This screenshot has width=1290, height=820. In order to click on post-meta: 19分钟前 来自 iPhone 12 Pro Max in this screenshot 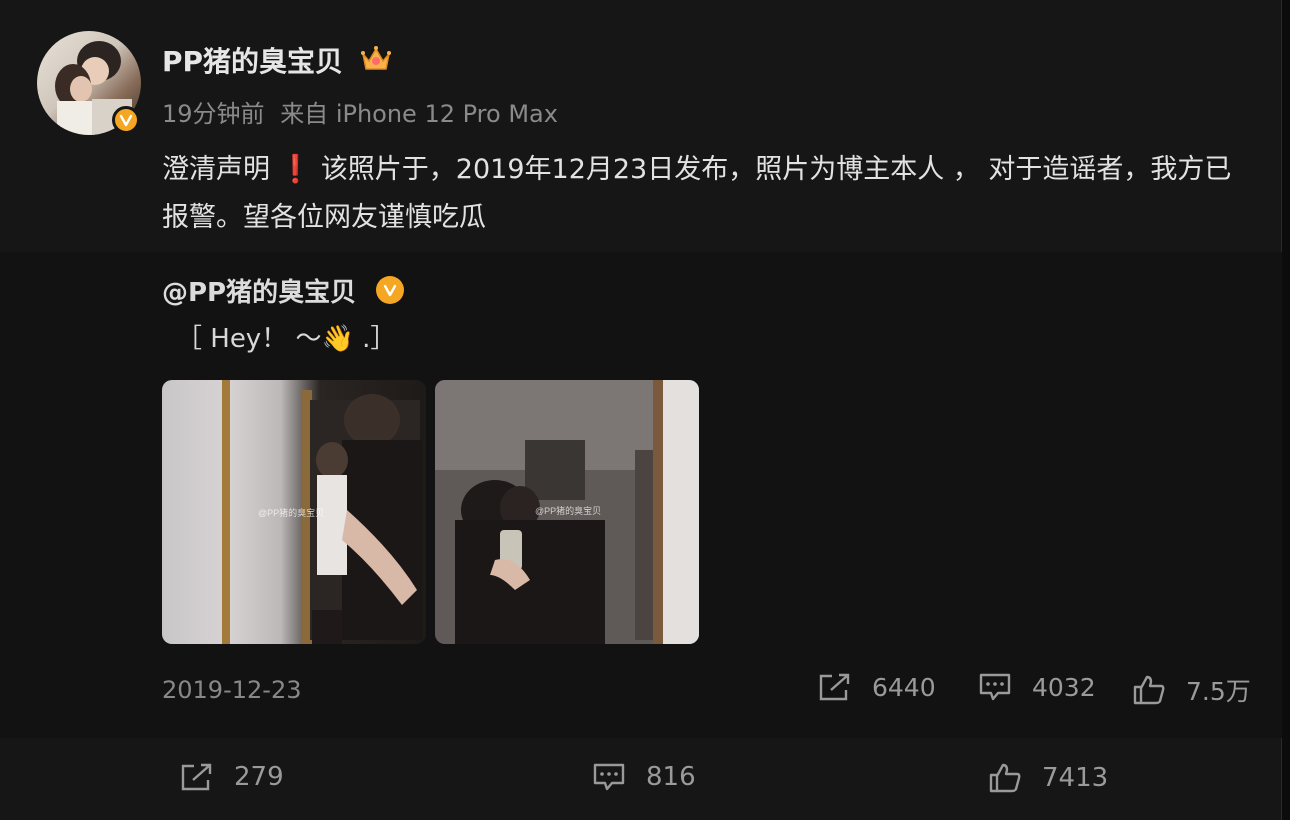, I will do `click(360, 111)`.